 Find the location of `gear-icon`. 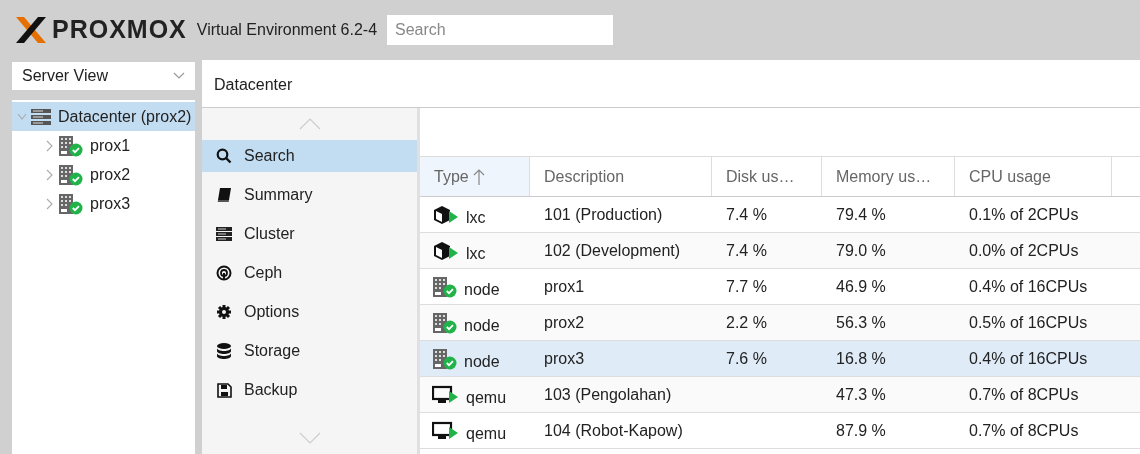

gear-icon is located at coordinates (224, 312).